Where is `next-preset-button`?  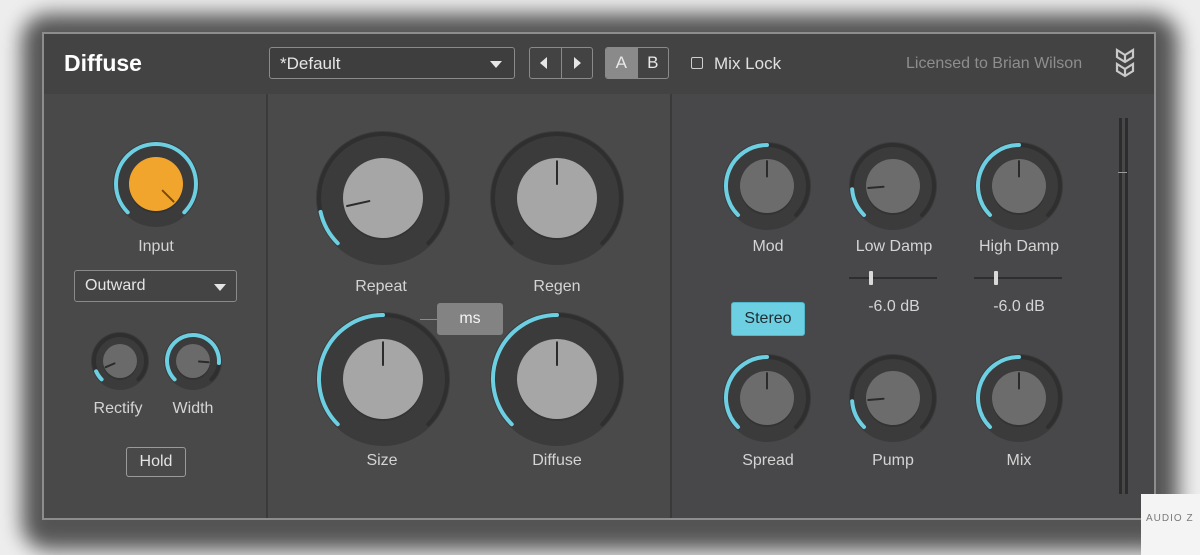 next-preset-button is located at coordinates (576, 63).